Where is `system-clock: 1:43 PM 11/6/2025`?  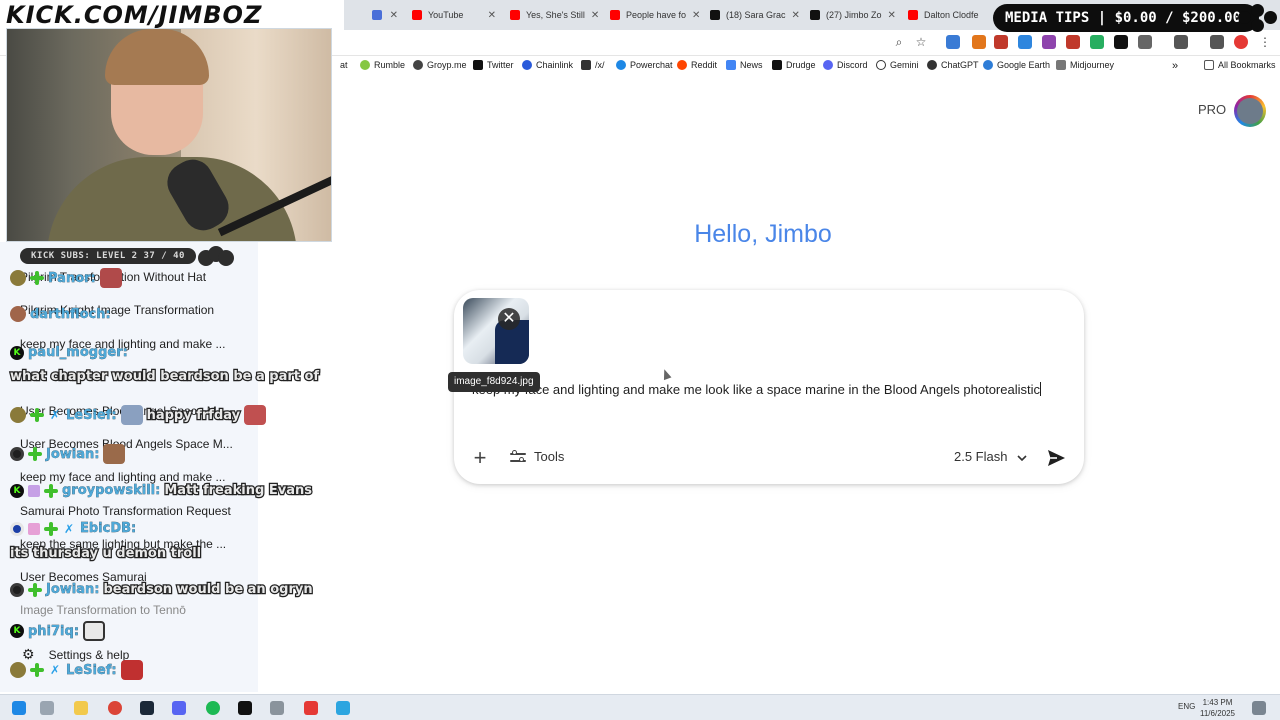 system-clock: 1:43 PM 11/6/2025 is located at coordinates (1217, 708).